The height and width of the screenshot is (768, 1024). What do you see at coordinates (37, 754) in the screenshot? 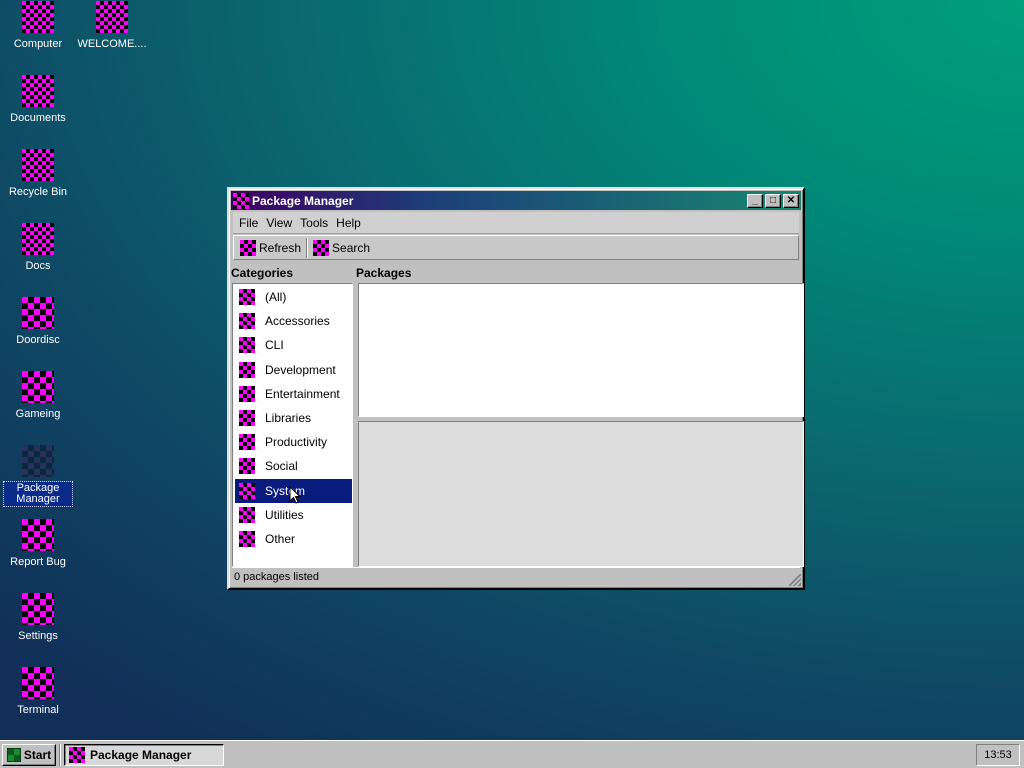
I see `start-label: Start` at bounding box center [37, 754].